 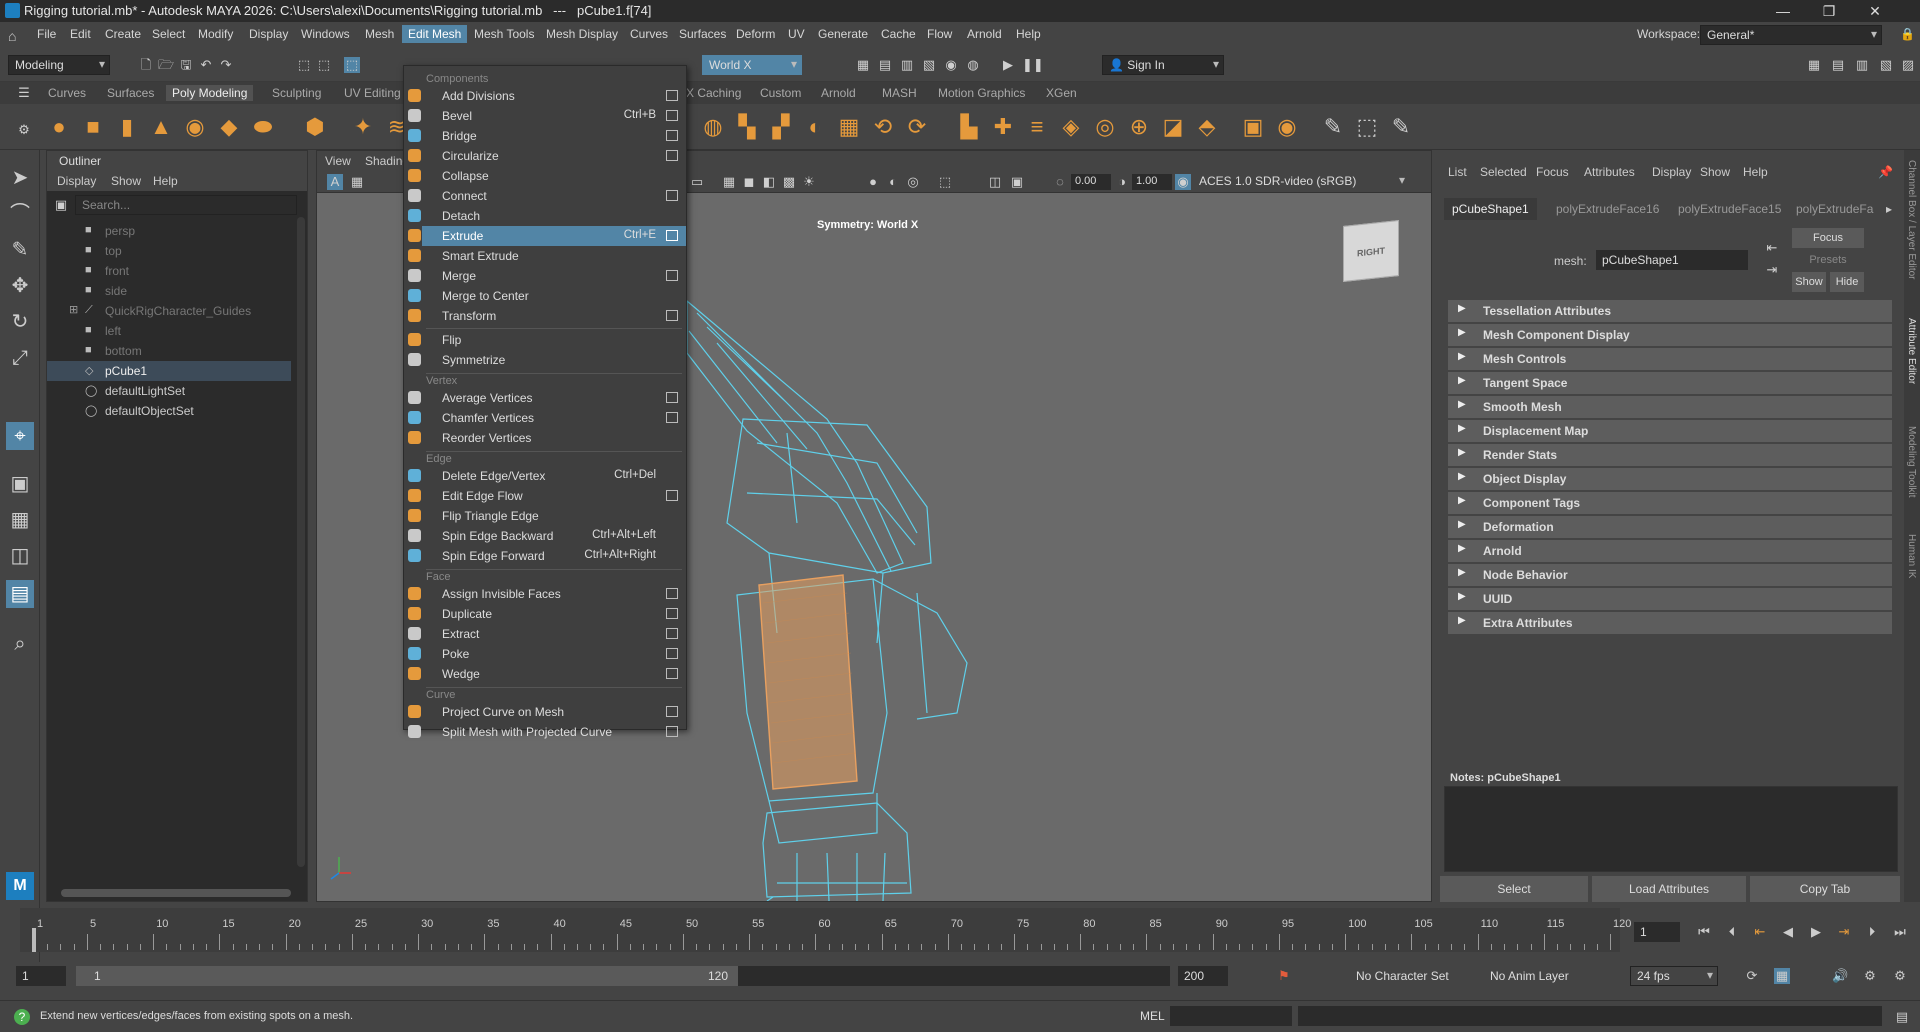 I want to click on menu-item-reorder-vertices: Reorder Vertices, so click(x=547, y=438).